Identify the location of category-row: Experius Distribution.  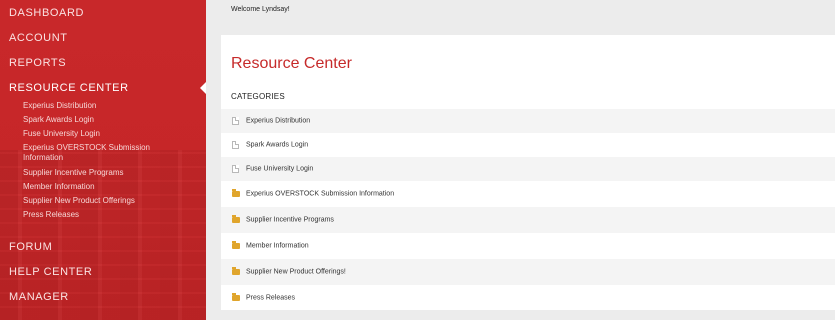
(528, 121).